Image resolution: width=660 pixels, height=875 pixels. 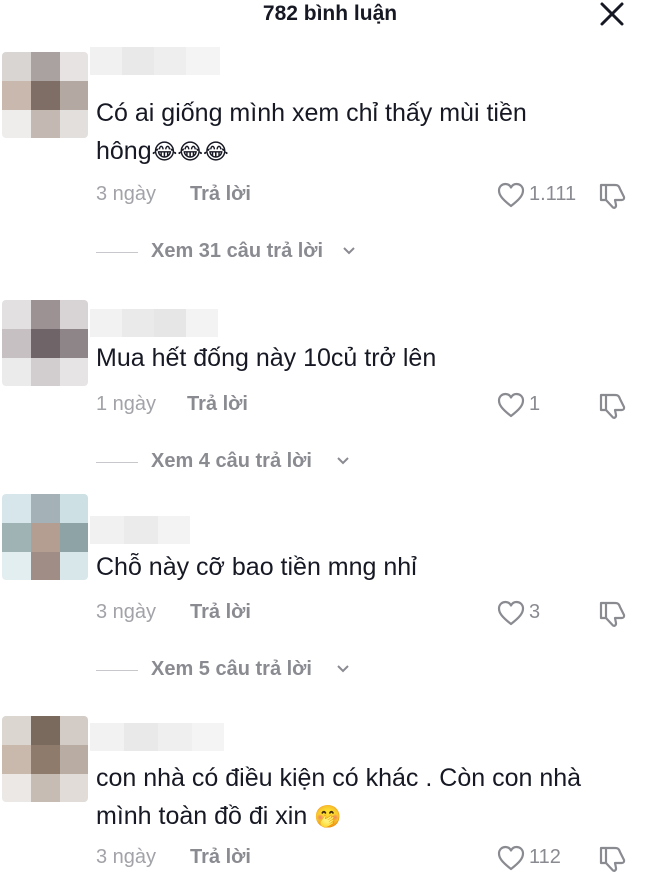 I want to click on comment-text: Chỗ này cỡ bao tiền mng nhỉ, so click(x=366, y=567).